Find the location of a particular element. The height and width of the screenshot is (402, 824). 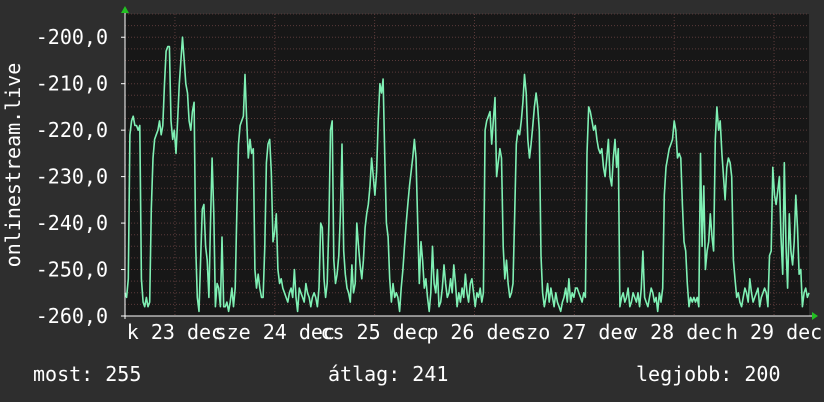

y-tick-label: -240,0 is located at coordinates (72, 223).